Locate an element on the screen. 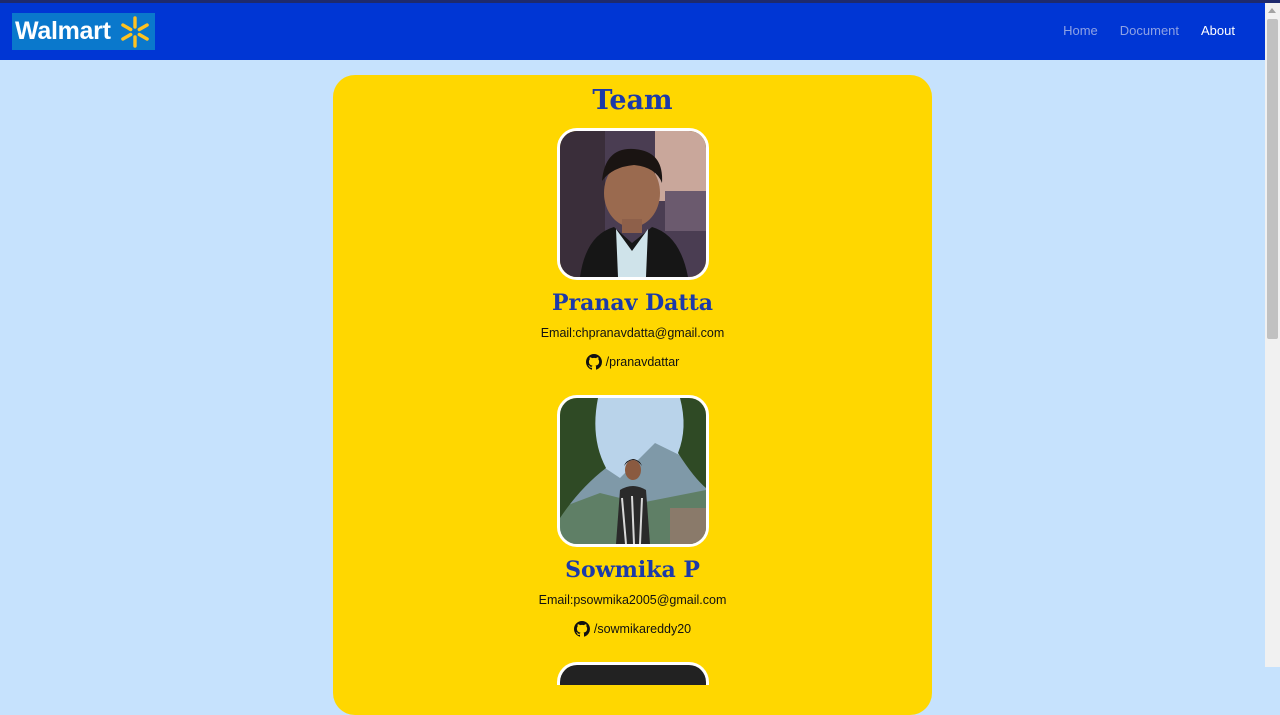 The height and width of the screenshot is (715, 1280). scrollbar-thumb is located at coordinates (1272, 179).